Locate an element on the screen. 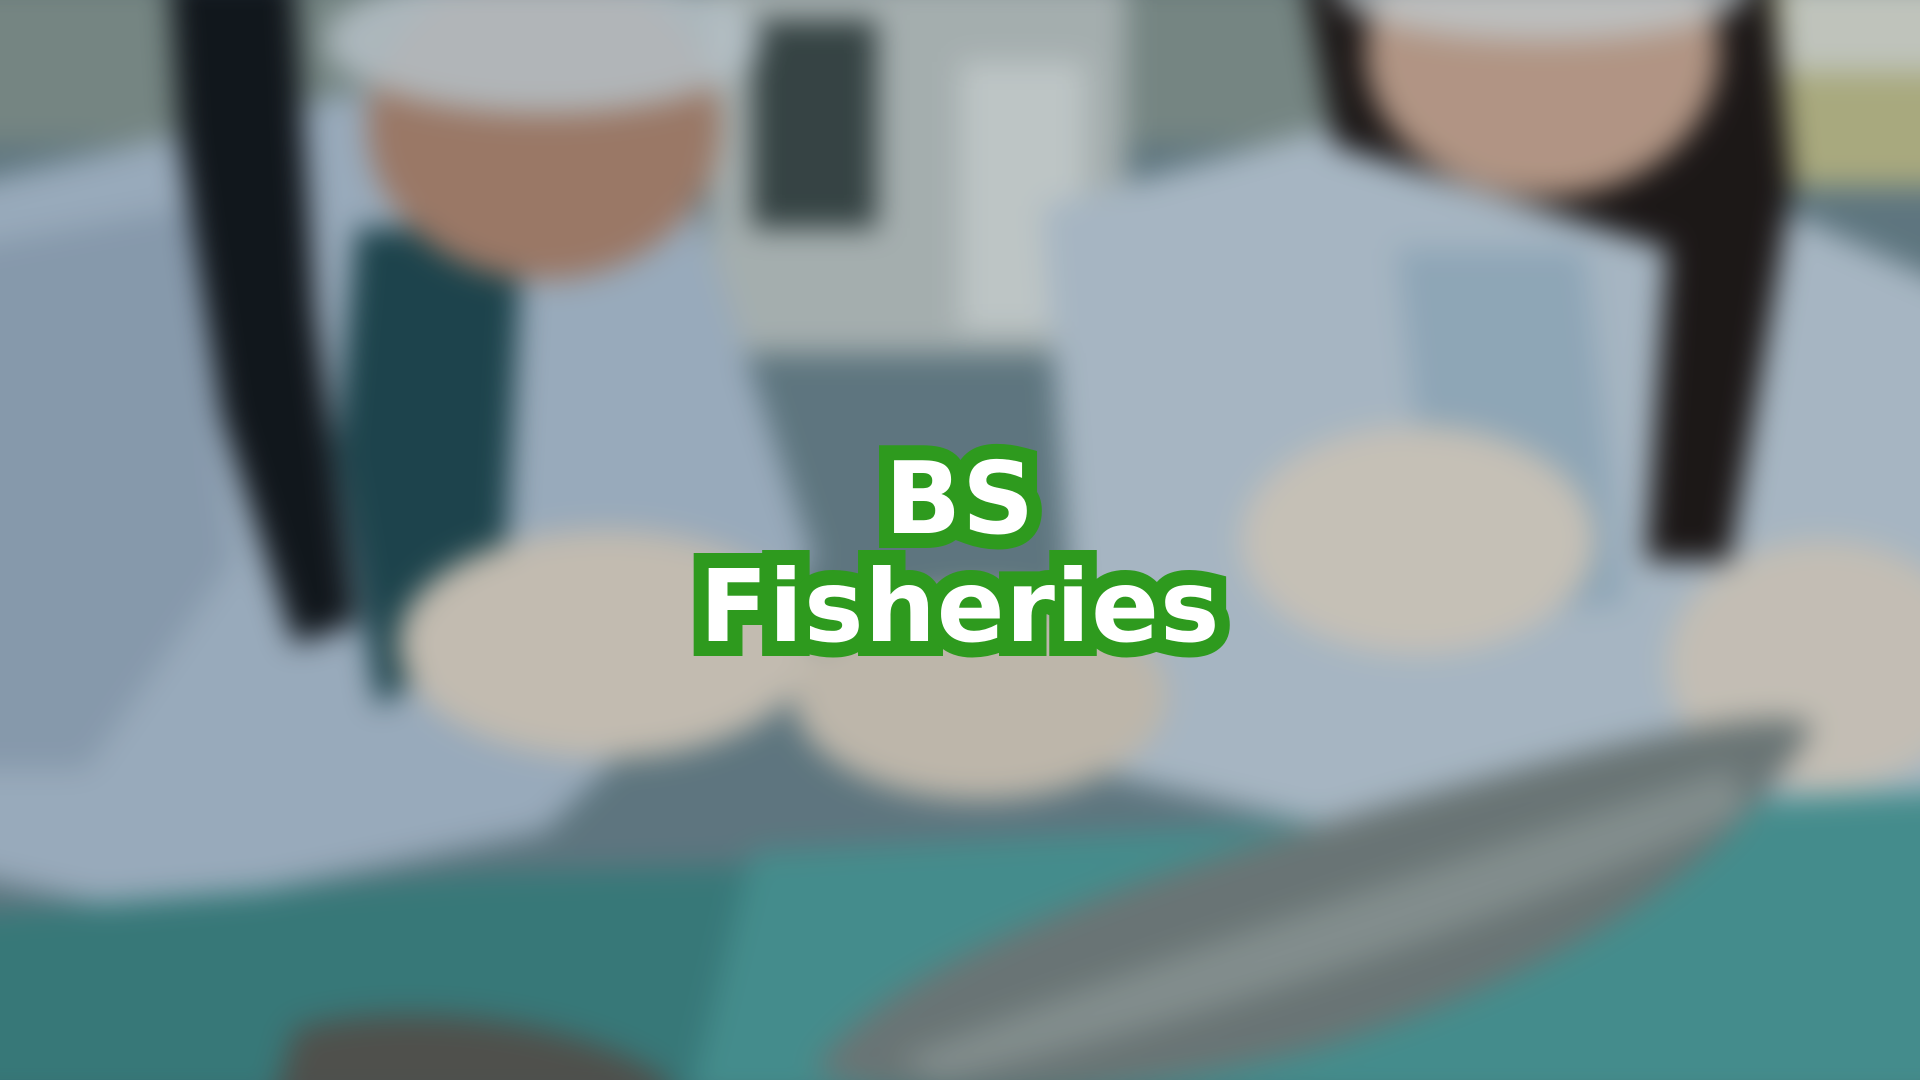  title-line-1: BS is located at coordinates (959, 499).